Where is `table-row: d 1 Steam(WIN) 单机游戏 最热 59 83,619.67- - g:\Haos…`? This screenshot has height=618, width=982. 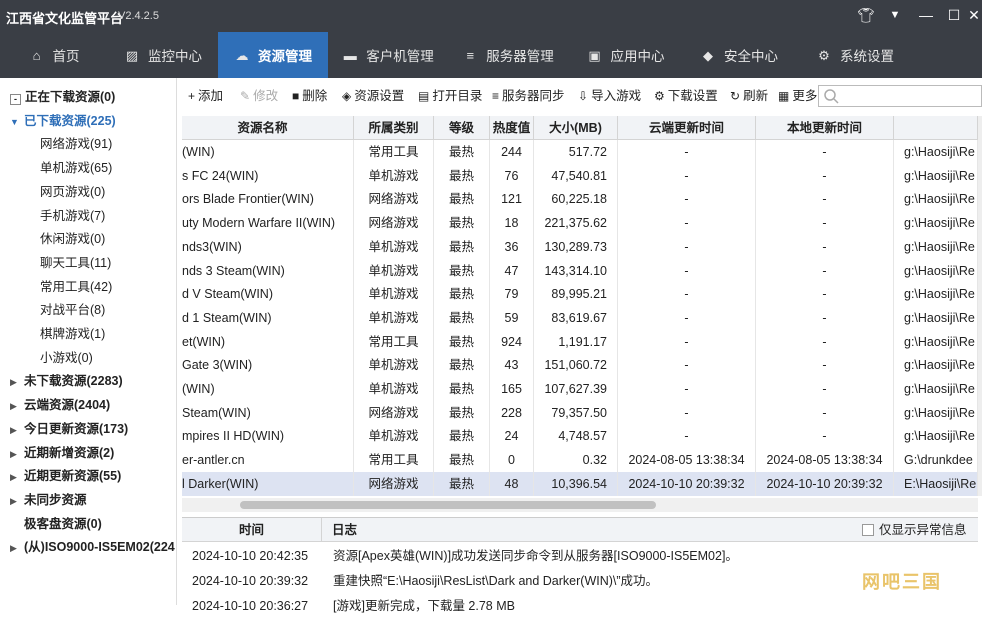 table-row: d 1 Steam(WIN) 单机游戏 最热 59 83,619.67- - g:\Haos… is located at coordinates (580, 317).